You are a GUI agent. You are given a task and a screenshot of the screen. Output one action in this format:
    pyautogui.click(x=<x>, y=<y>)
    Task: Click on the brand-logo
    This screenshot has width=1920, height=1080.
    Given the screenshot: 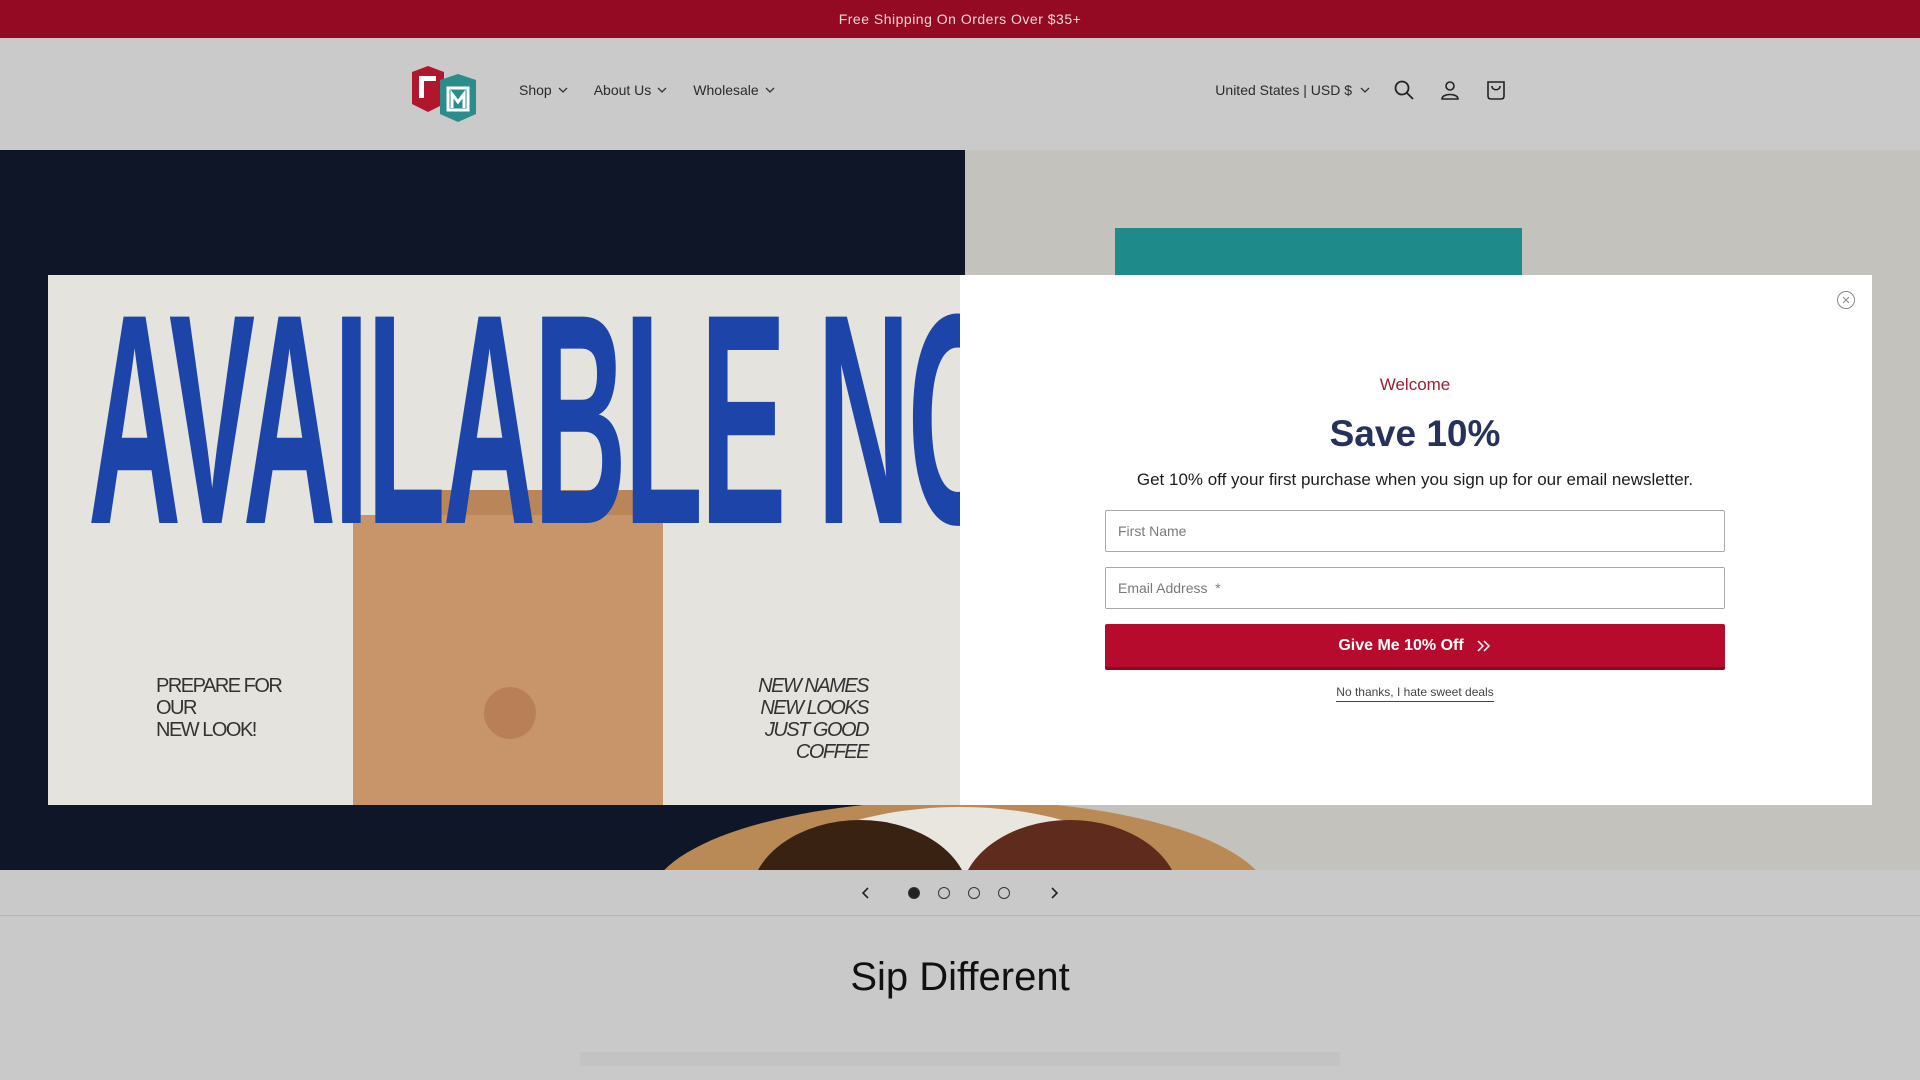 What is the action you would take?
    pyautogui.click(x=445, y=94)
    